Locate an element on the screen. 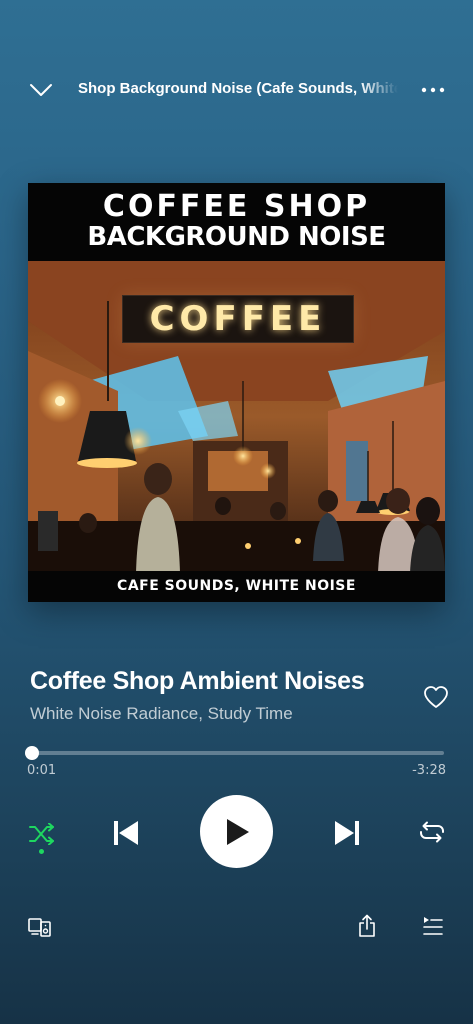 Image resolution: width=473 pixels, height=1024 pixels. skip-previous-icon is located at coordinates (126, 833).